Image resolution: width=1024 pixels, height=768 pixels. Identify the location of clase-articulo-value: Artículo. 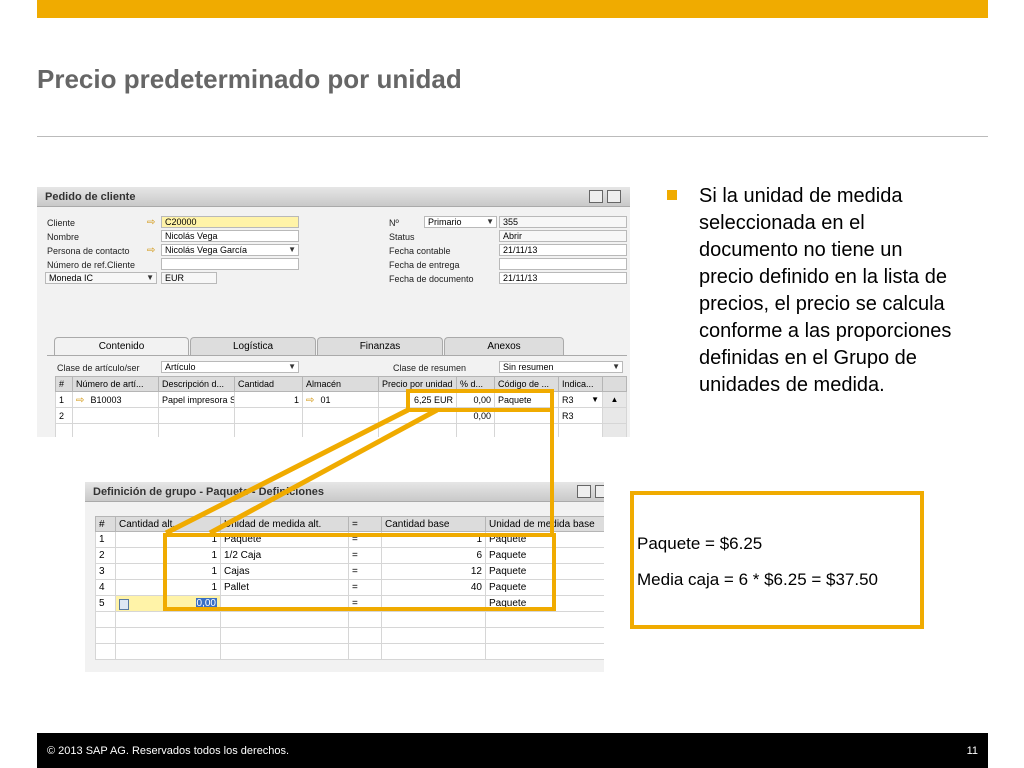
(180, 367).